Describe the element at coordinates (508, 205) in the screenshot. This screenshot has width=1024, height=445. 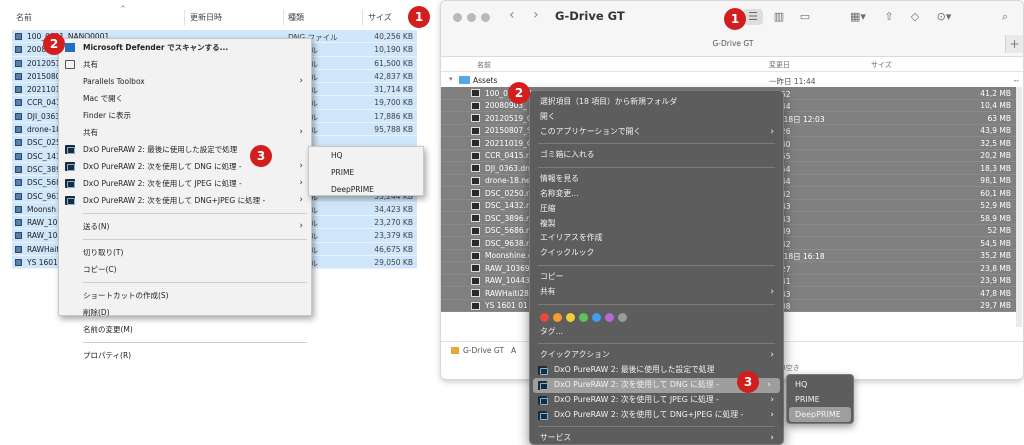
I see `file-name: DSC_1432.n` at that location.